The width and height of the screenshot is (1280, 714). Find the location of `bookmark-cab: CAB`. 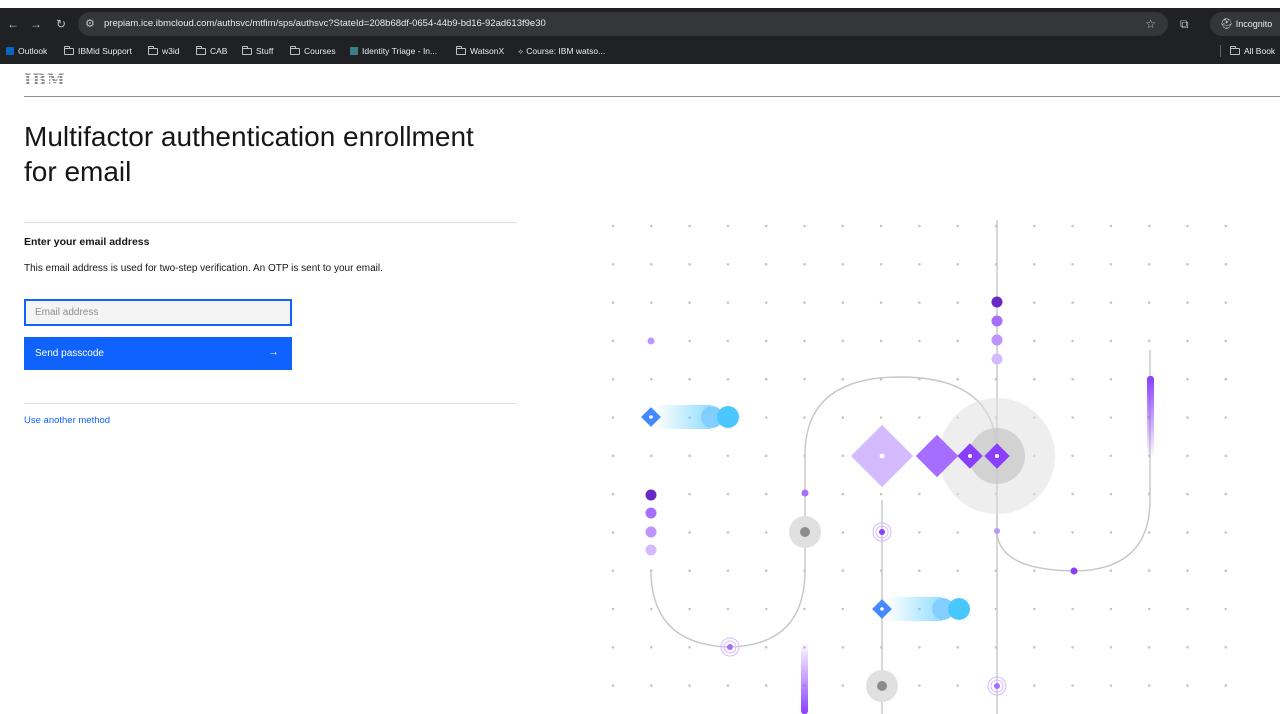

bookmark-cab: CAB is located at coordinates (211, 51).